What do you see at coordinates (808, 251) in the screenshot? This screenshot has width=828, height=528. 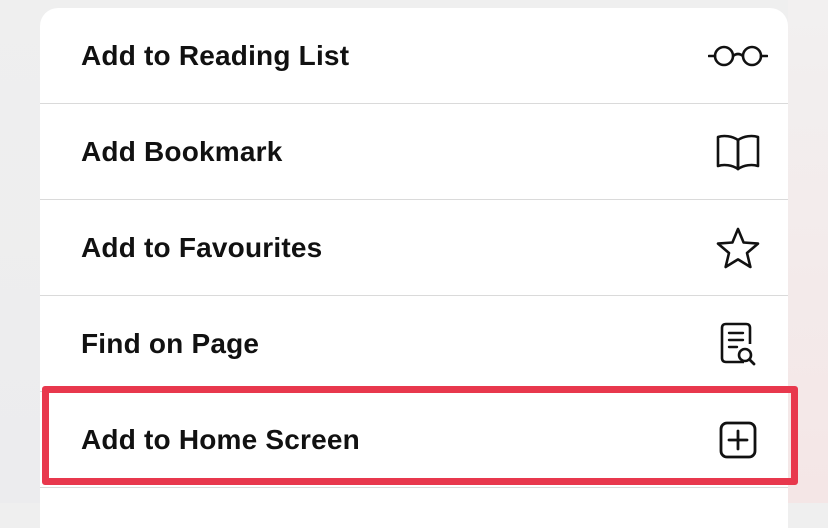 I see `background-edge` at bounding box center [808, 251].